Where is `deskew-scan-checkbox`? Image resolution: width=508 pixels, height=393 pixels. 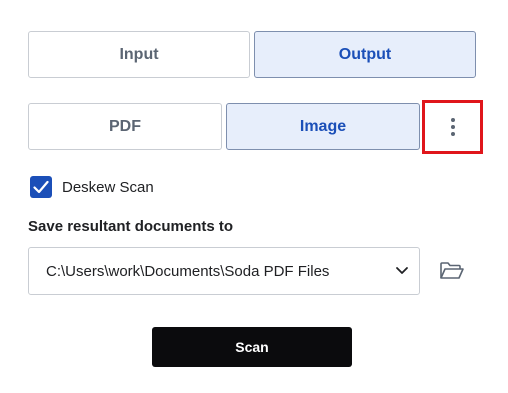
deskew-scan-checkbox is located at coordinates (41, 187).